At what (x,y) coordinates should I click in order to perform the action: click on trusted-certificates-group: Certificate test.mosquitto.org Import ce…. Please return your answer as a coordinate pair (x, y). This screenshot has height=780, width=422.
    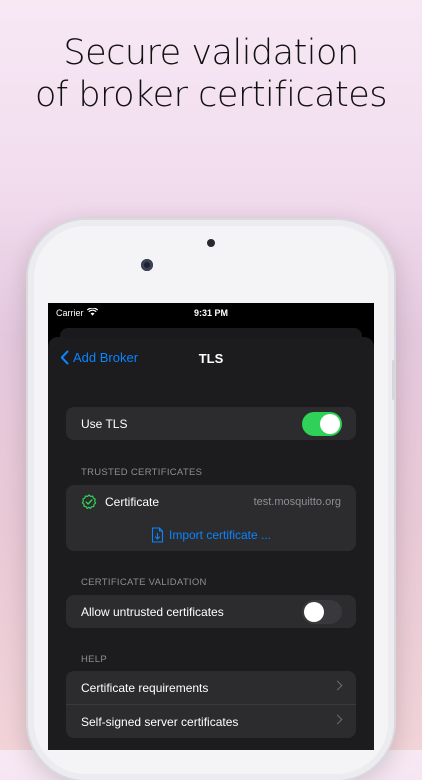
    Looking at the image, I should click on (211, 518).